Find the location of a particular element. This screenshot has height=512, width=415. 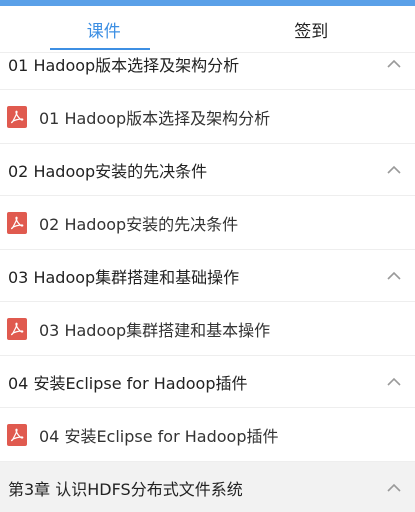

lesson-title: 01 Hadoop版本选择及架构分析 is located at coordinates (155, 118).